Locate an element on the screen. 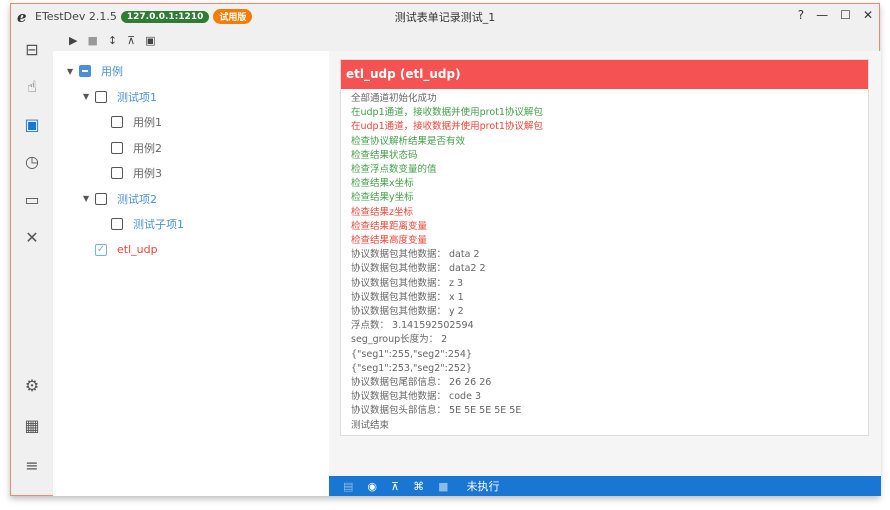  log-line: 检查结果距离变量 is located at coordinates (389, 226).